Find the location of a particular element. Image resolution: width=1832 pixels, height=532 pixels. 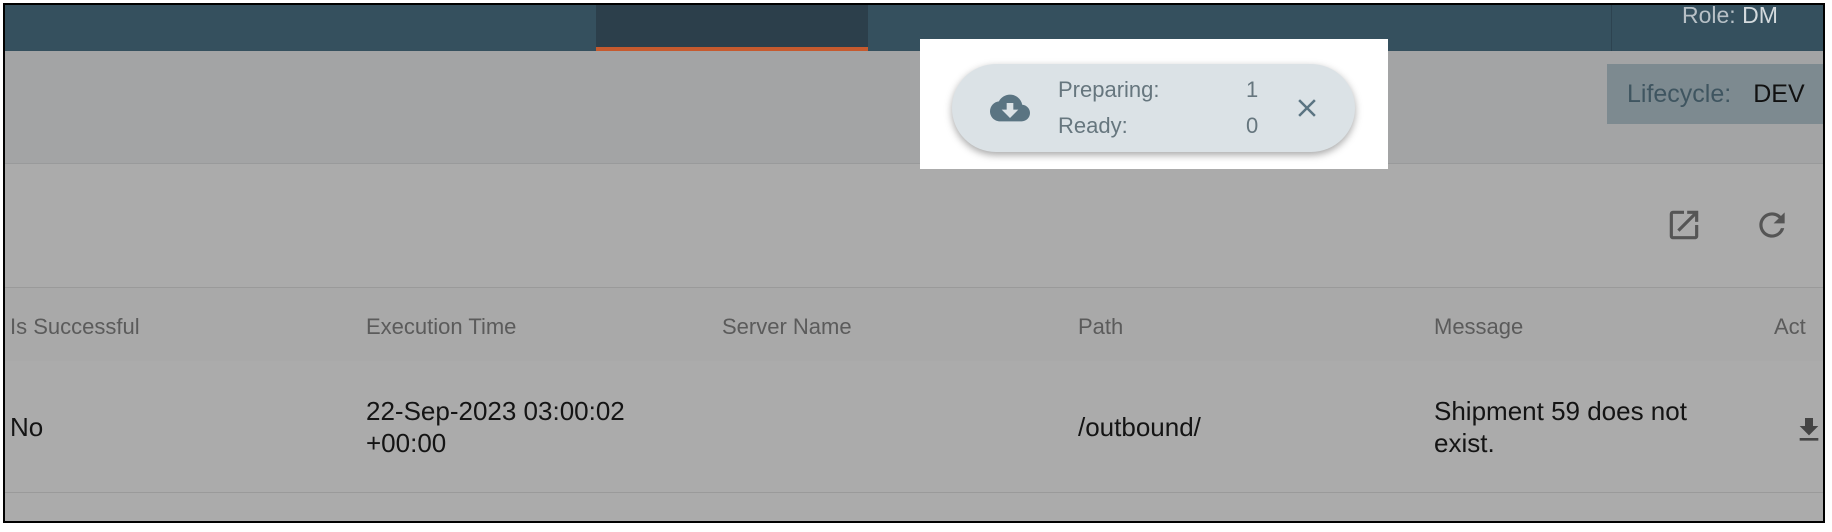

download-status-popup: Preparing: 1 Ready: 0 is located at coordinates (1153, 108).